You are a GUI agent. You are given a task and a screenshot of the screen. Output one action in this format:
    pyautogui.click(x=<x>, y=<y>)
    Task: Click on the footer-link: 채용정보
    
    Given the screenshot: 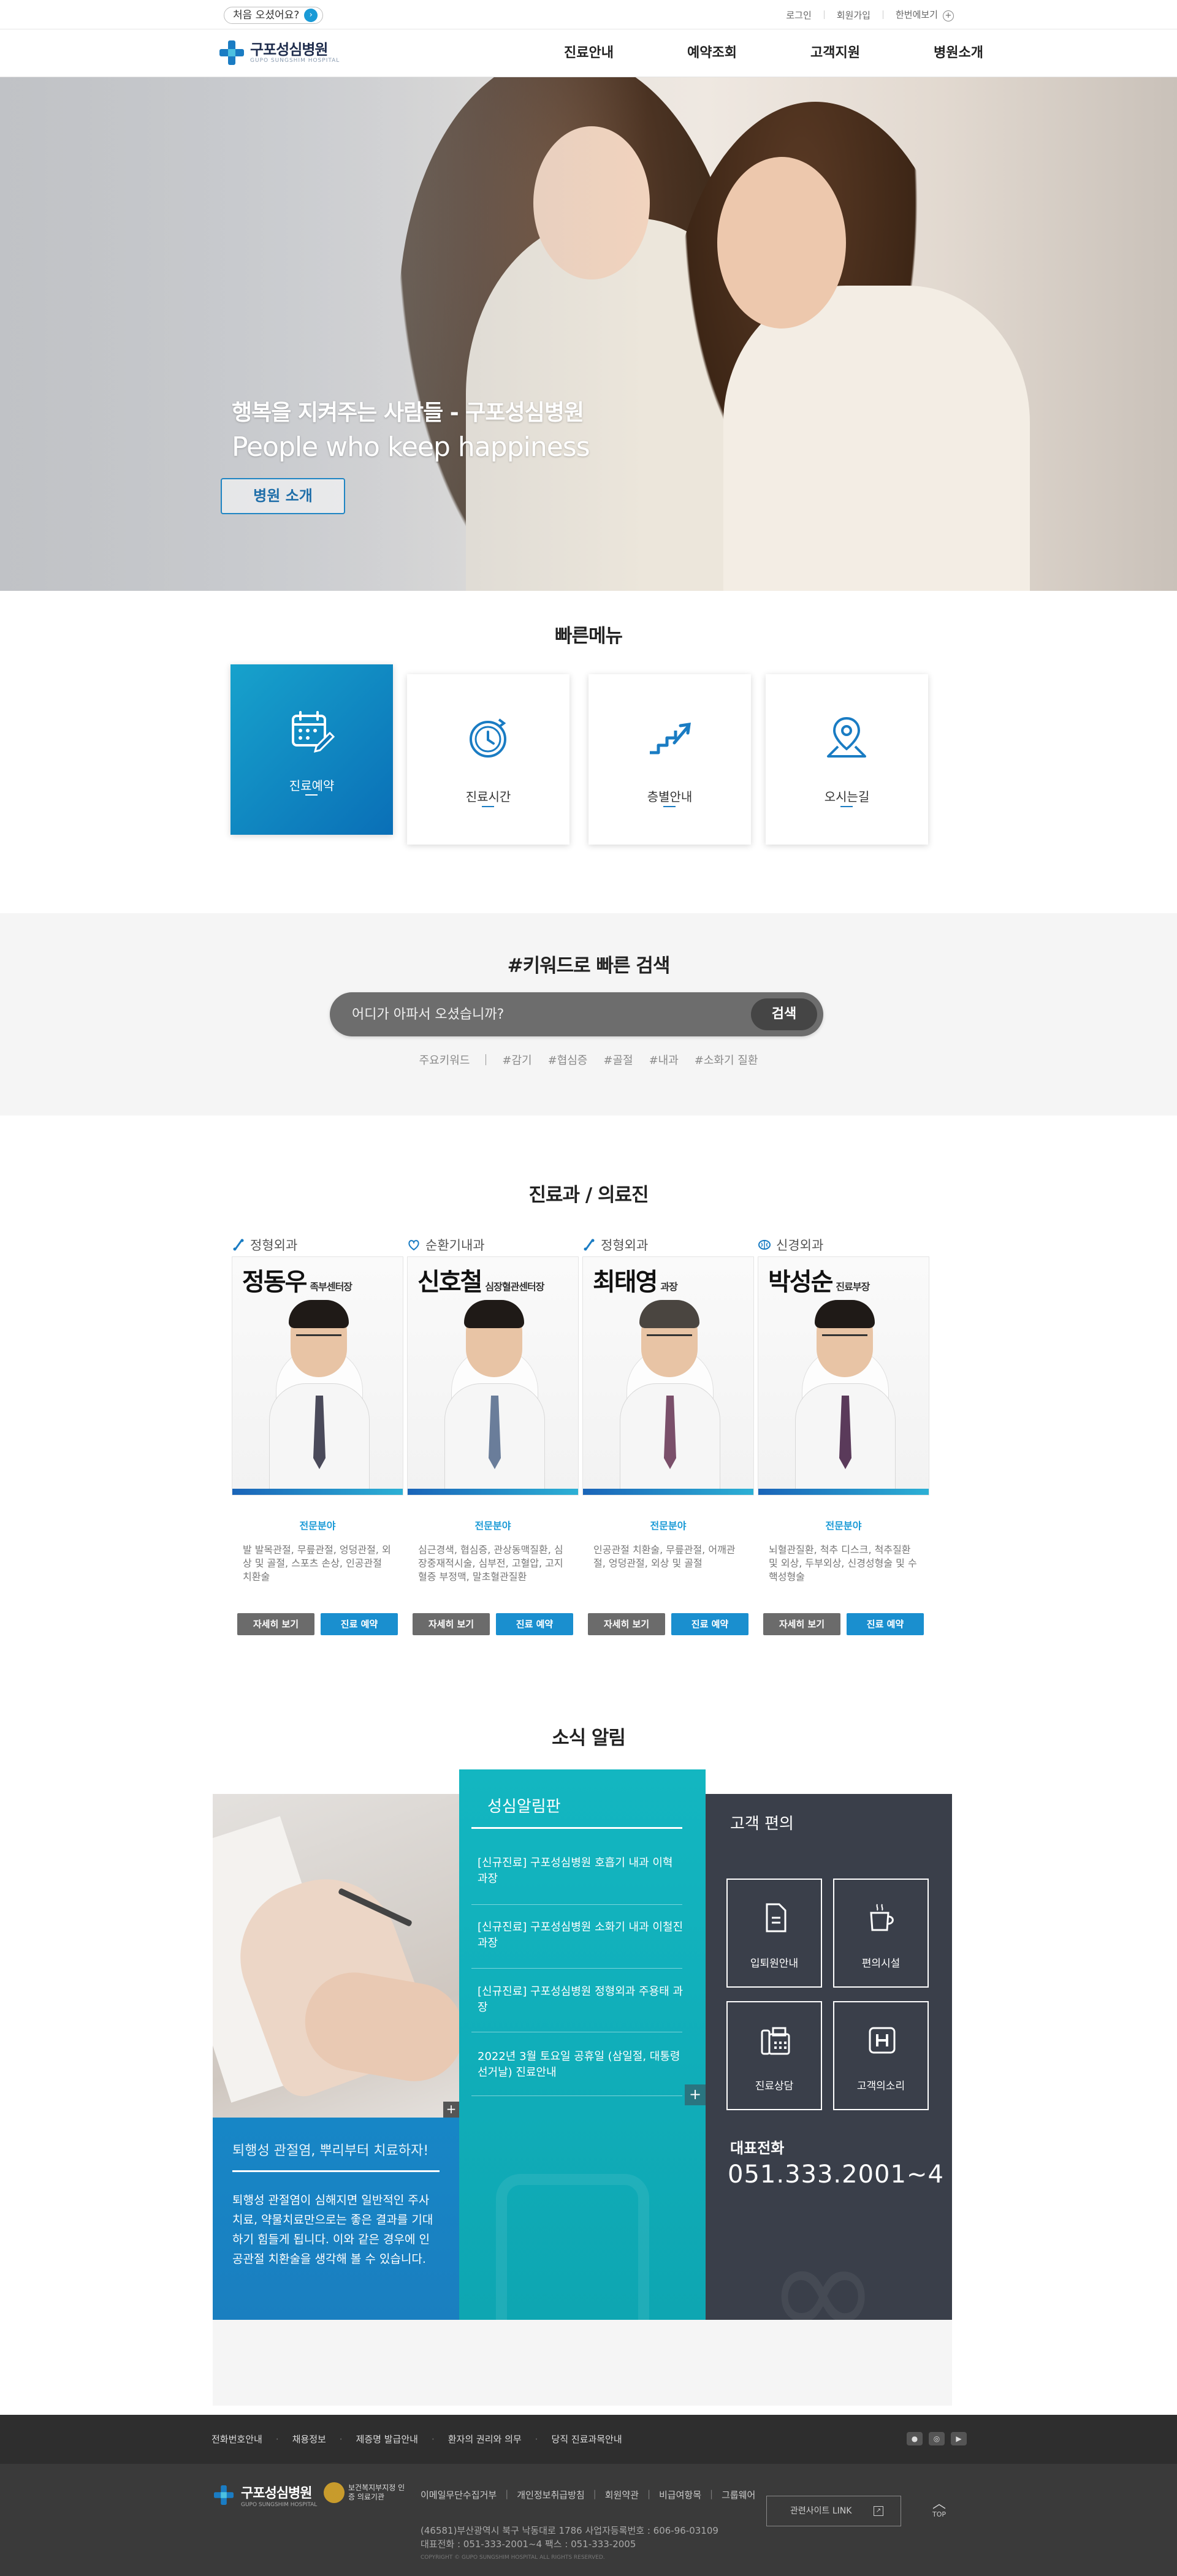 What is the action you would take?
    pyautogui.click(x=309, y=2439)
    